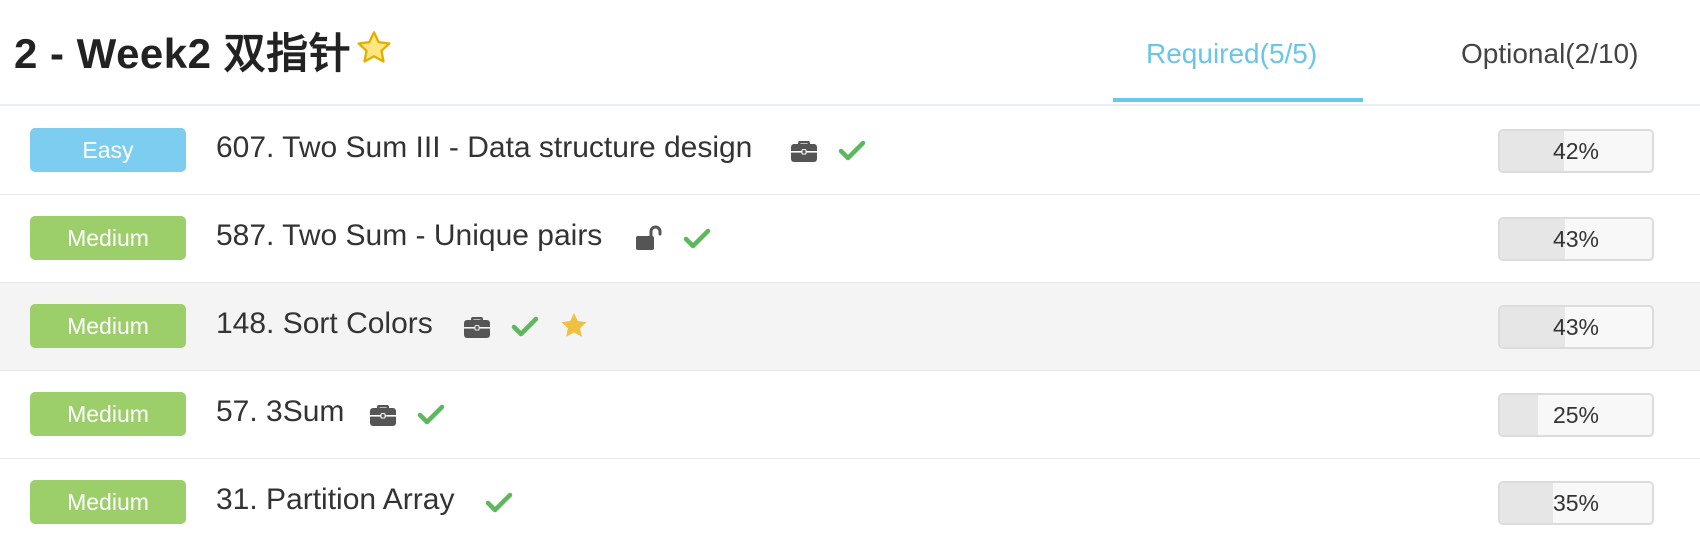  I want to click on acceptance-rate: 25%, so click(1576, 415).